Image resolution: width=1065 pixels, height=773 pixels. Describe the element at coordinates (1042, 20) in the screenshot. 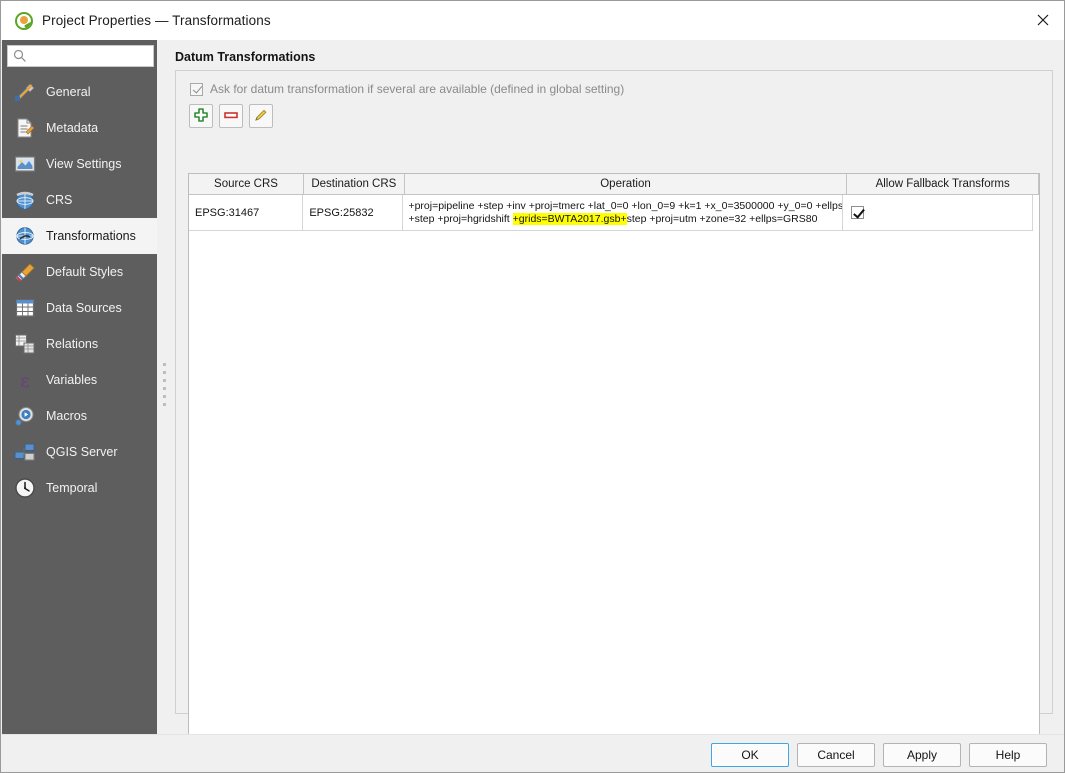

I see `close-icon` at that location.